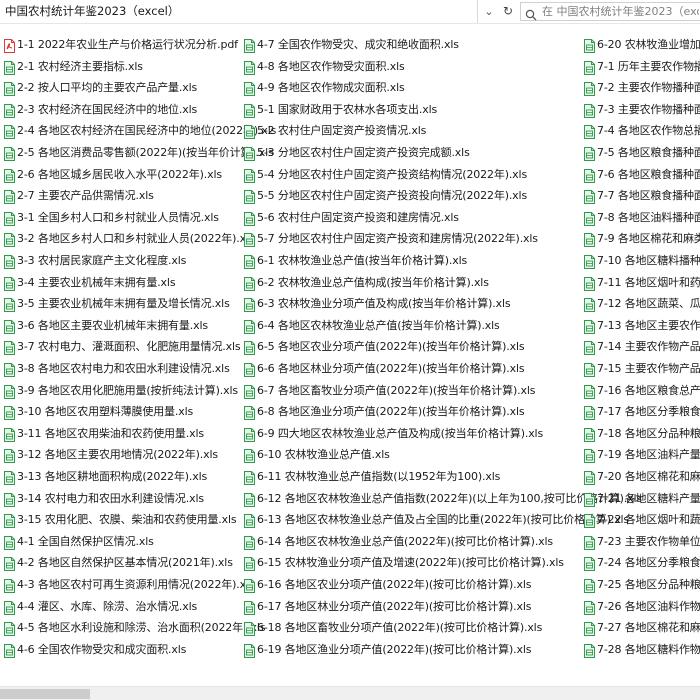  I want to click on file-name: 7-5 各地区粮食播种面积(, so click(648, 152).